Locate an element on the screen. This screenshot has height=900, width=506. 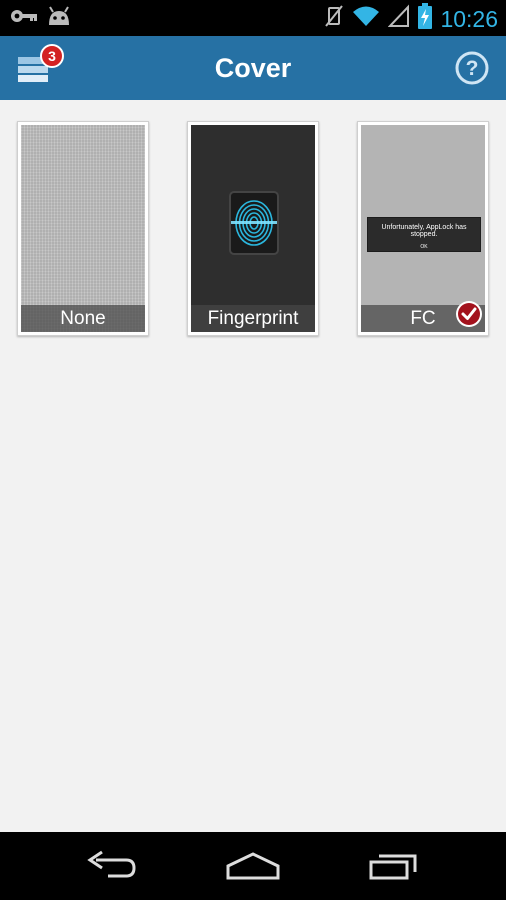
cover-option-fingerprint: Fingerprint is located at coordinates (253, 228).